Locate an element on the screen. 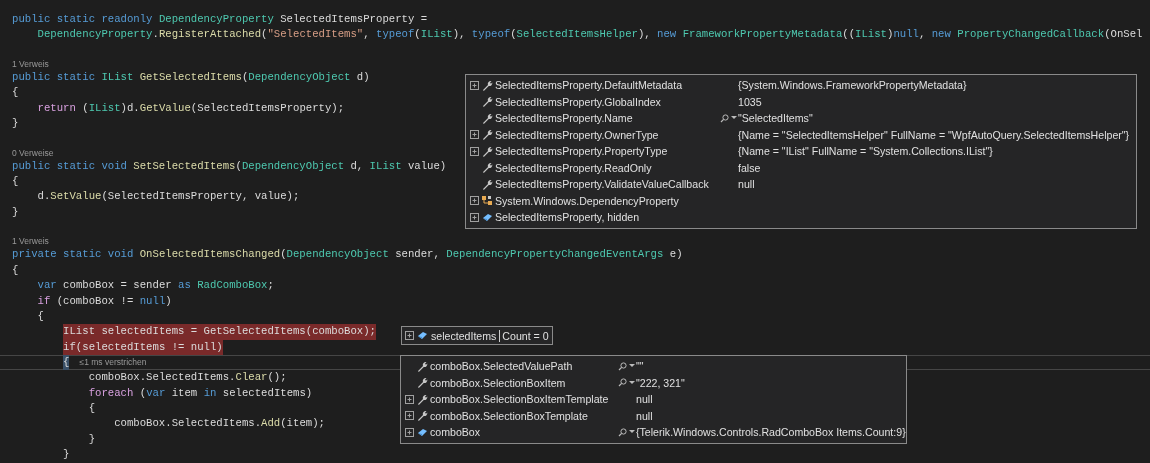 The width and height of the screenshot is (1150, 463). variable-value: "" is located at coordinates (640, 366).